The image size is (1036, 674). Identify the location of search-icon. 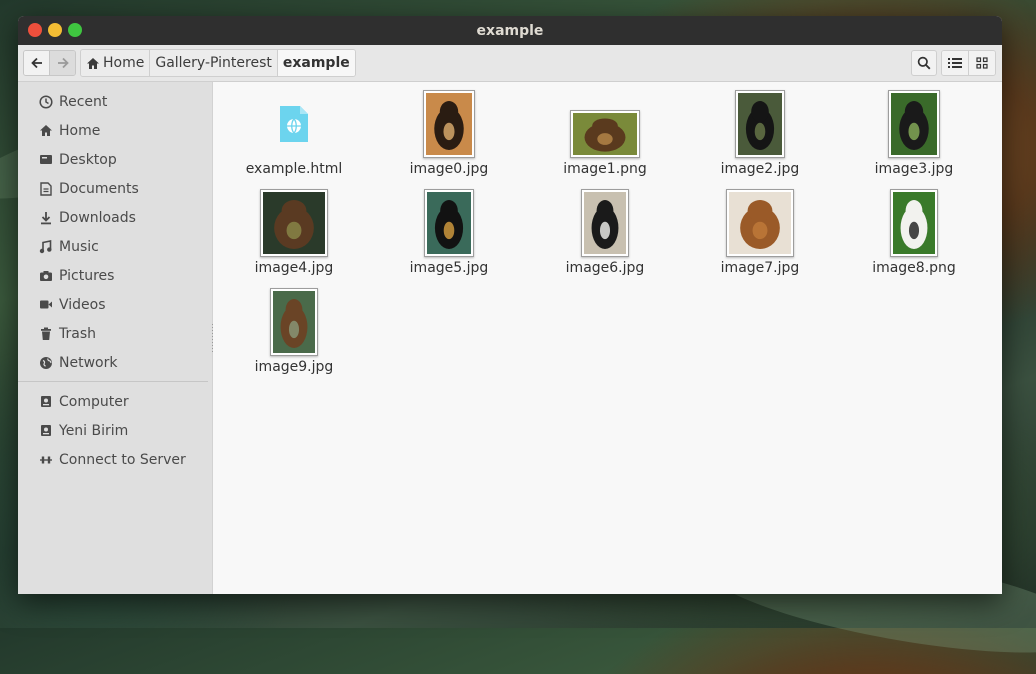
(924, 63).